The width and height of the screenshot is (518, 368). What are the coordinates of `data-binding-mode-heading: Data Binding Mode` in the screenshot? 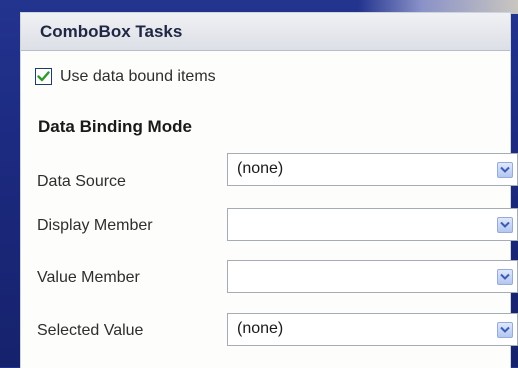 It's located at (115, 126).